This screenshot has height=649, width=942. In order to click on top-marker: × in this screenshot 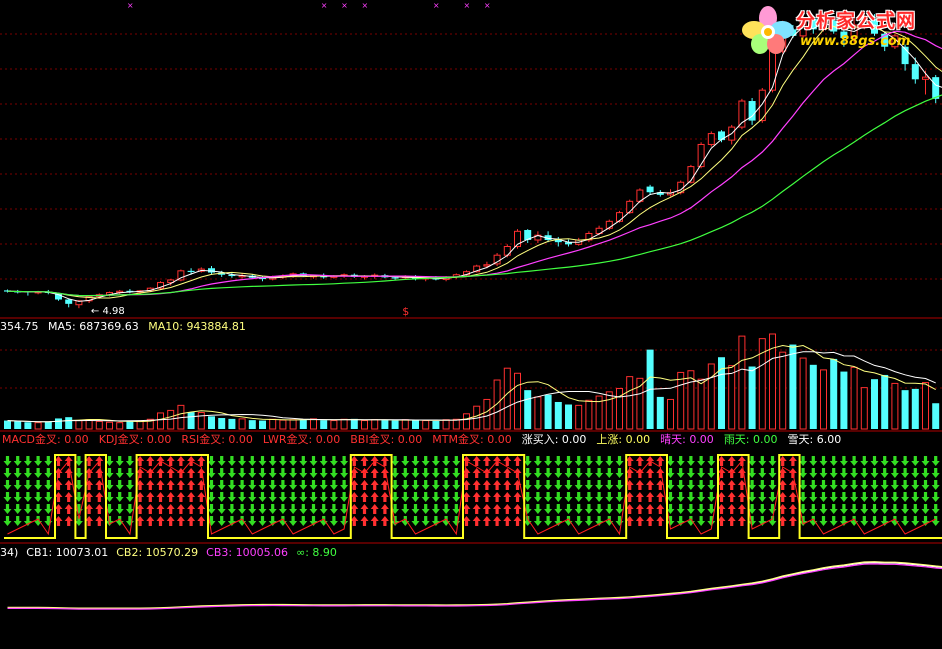, I will do `click(487, 5)`.